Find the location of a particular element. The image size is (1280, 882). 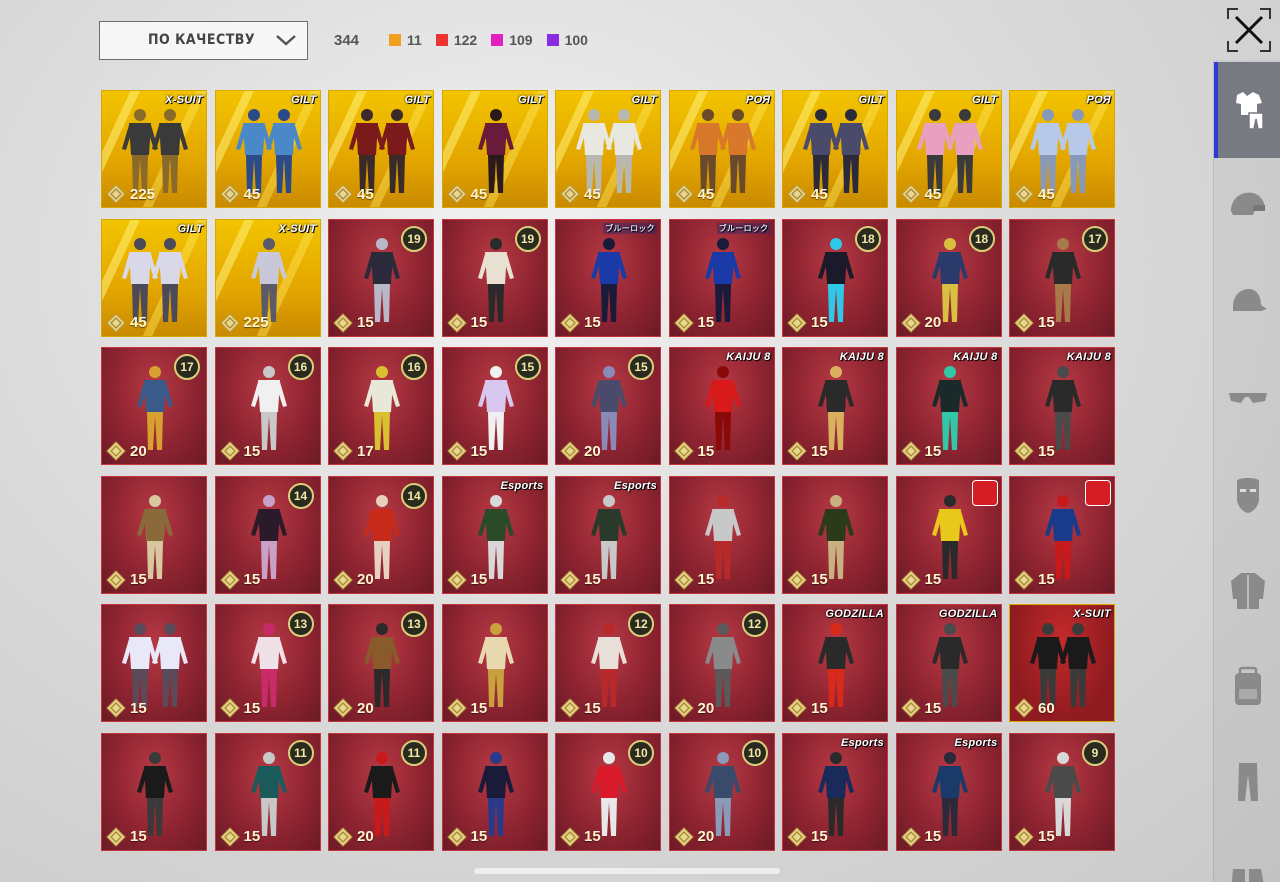

item-card: 11 15 is located at coordinates (267, 791).